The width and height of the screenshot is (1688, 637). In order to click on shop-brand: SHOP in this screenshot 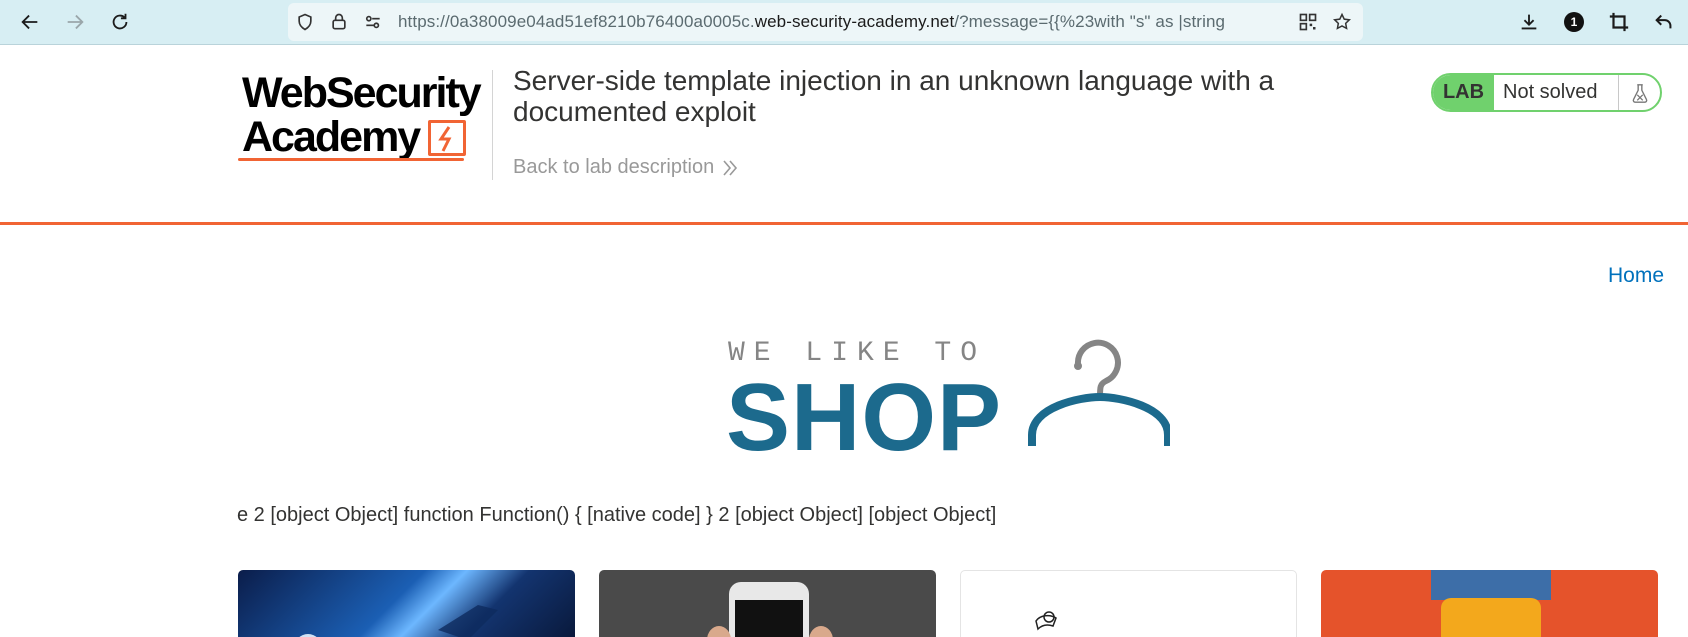, I will do `click(864, 417)`.